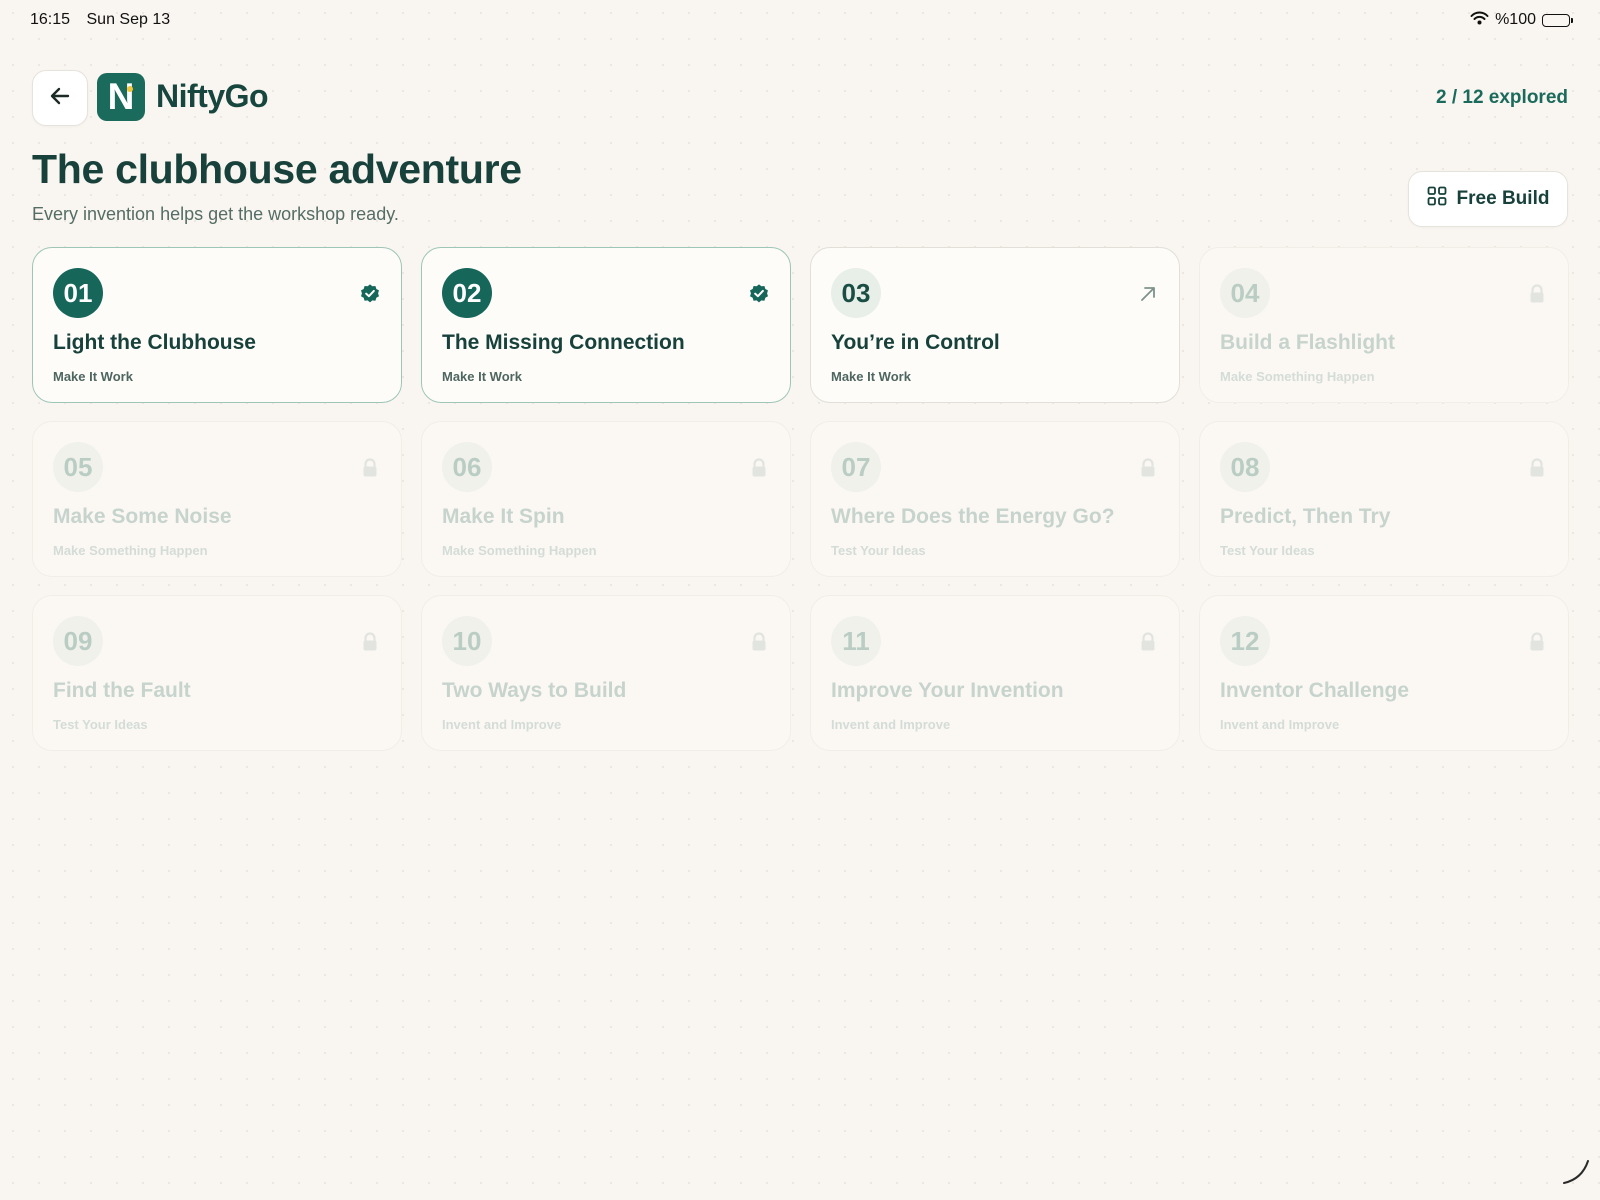 The height and width of the screenshot is (1200, 1600). What do you see at coordinates (154, 342) in the screenshot?
I see `lesson-title: Light the Clubhouse` at bounding box center [154, 342].